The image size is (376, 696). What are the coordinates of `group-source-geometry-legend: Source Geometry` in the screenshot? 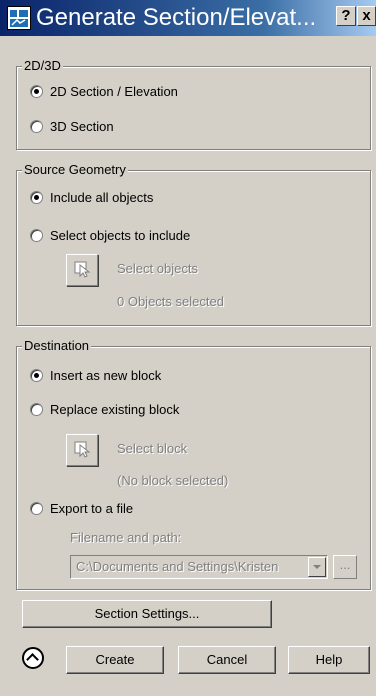 It's located at (75, 170).